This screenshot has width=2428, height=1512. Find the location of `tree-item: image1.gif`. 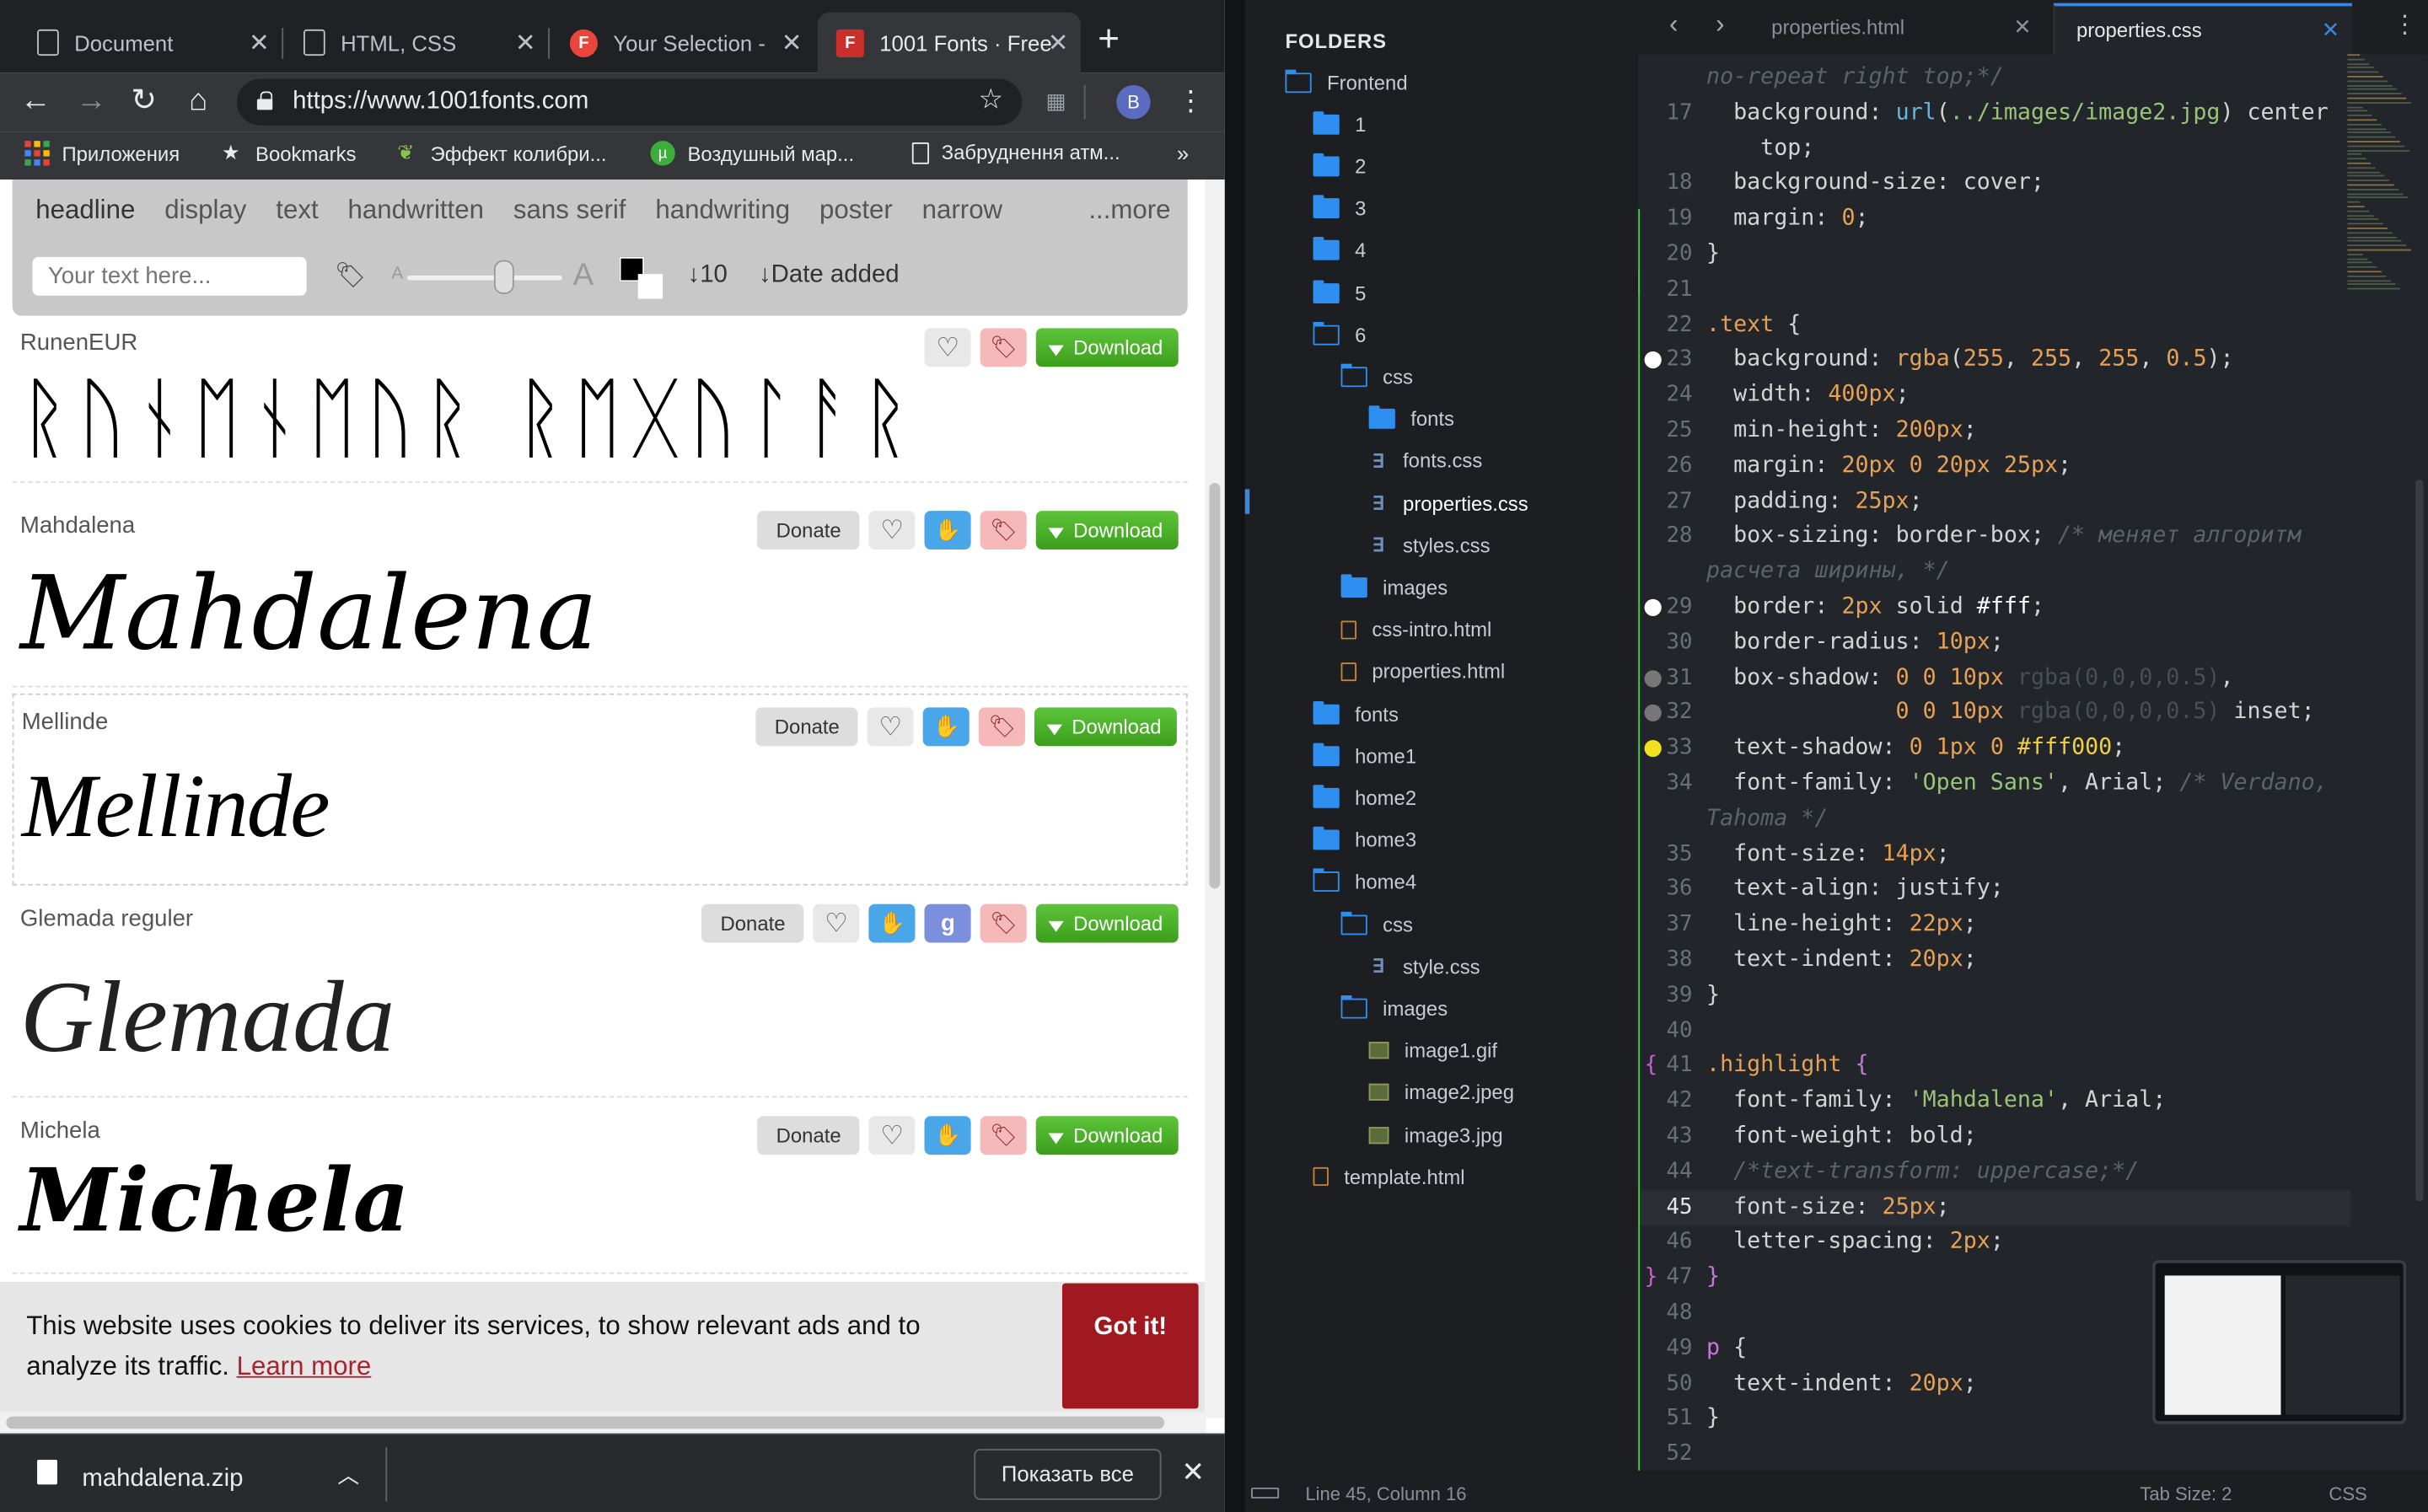

tree-item: image1.gif is located at coordinates (1432, 1050).